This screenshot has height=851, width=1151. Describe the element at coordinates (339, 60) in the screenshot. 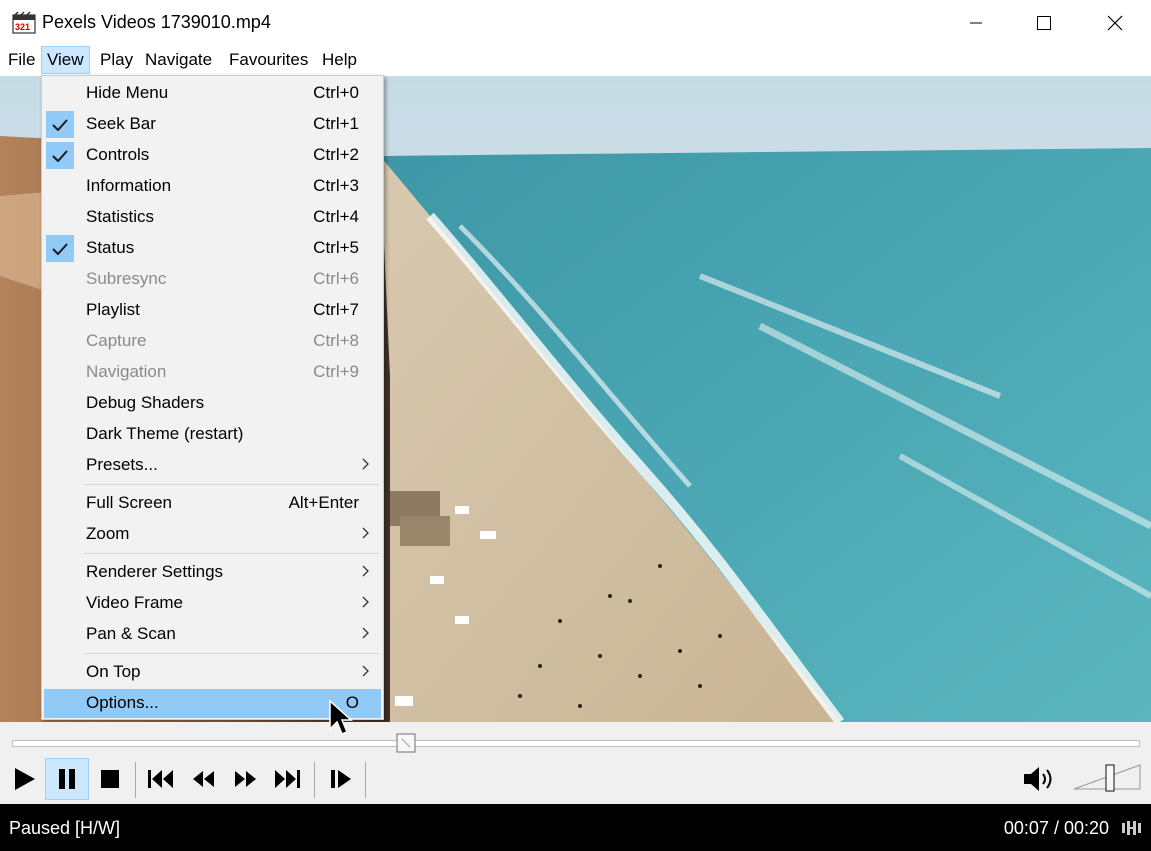

I see `menu-help: Help` at that location.